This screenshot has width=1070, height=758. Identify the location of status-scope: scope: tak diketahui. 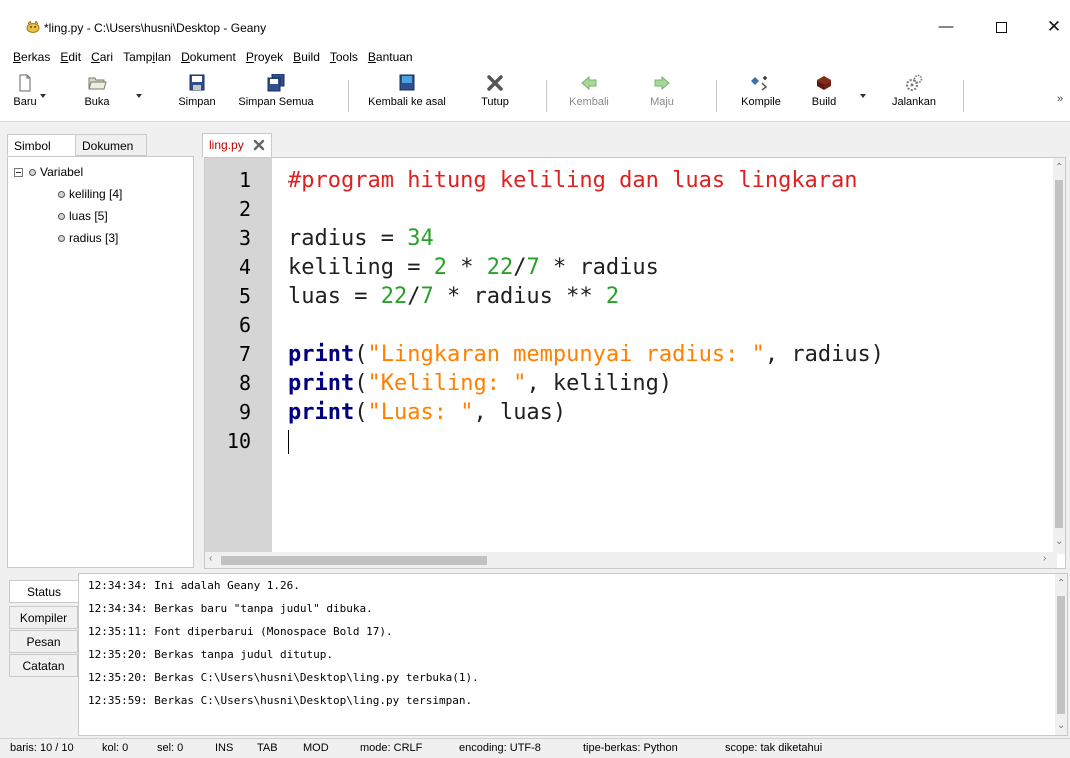
(774, 748).